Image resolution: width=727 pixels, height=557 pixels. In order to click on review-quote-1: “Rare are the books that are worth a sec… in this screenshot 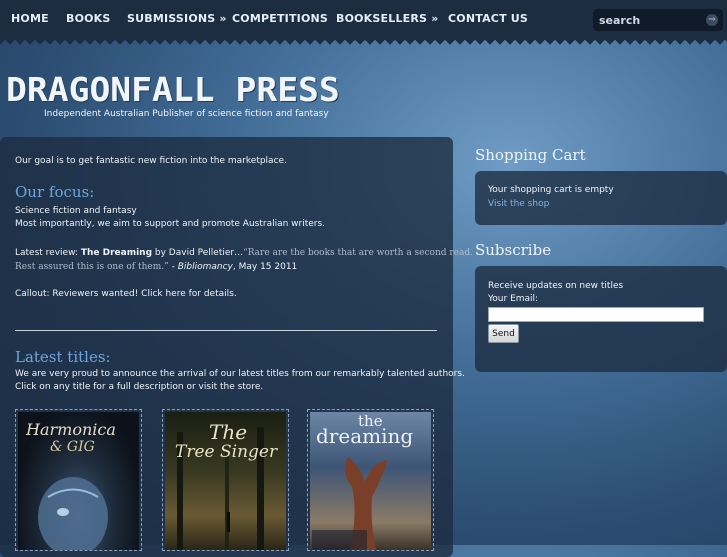, I will do `click(358, 253)`.